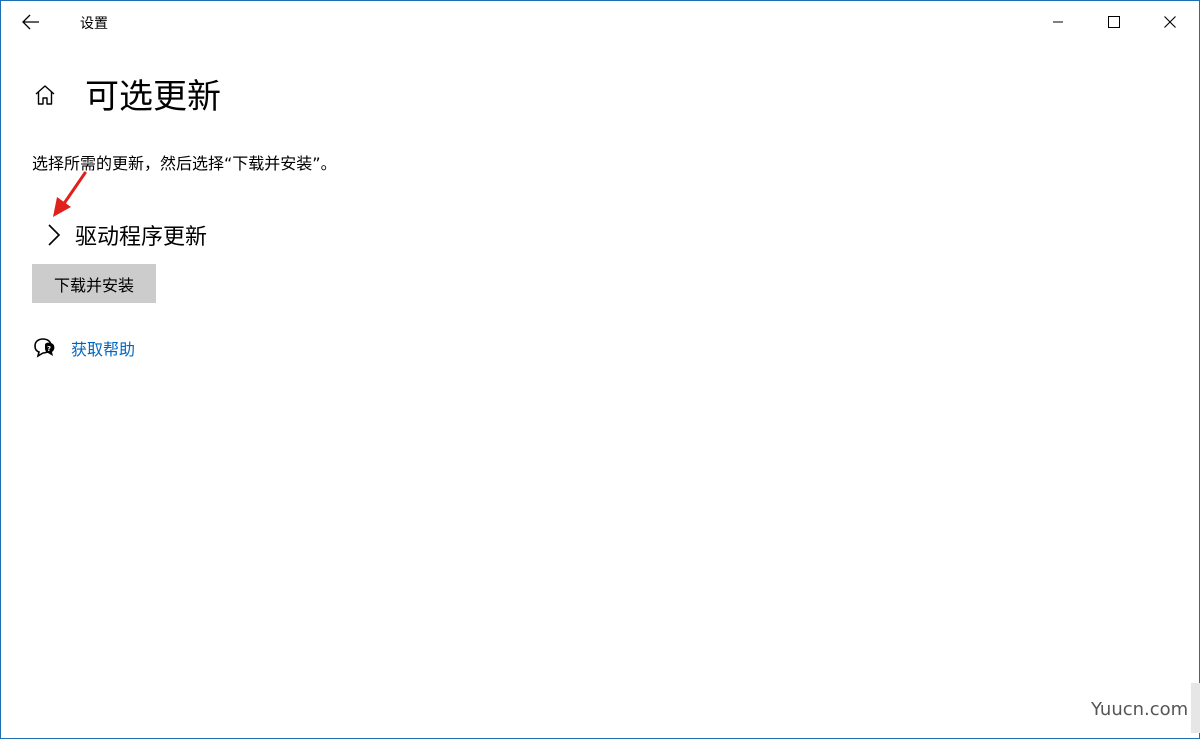 The height and width of the screenshot is (739, 1200). I want to click on close-button, so click(1170, 22).